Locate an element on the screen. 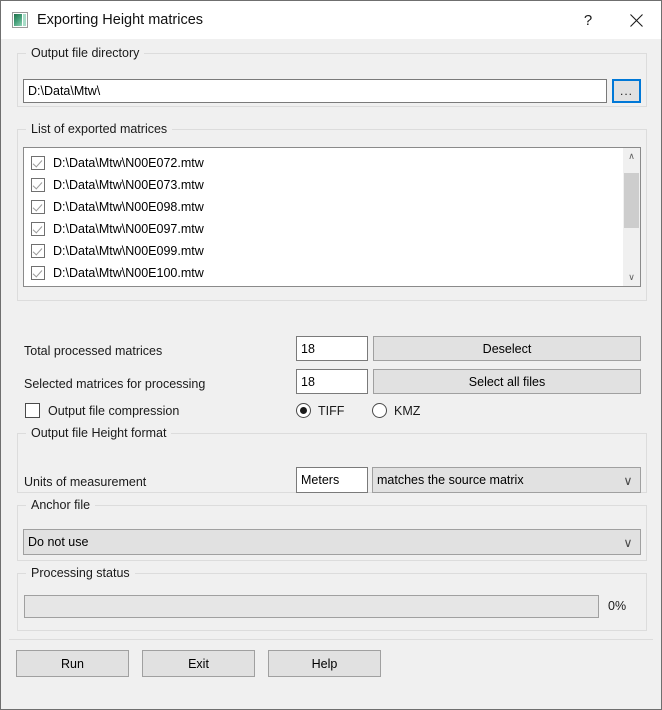 The height and width of the screenshot is (710, 662). list-item: D:\Data\Mtw\N00E099.mtw is located at coordinates (323, 251).